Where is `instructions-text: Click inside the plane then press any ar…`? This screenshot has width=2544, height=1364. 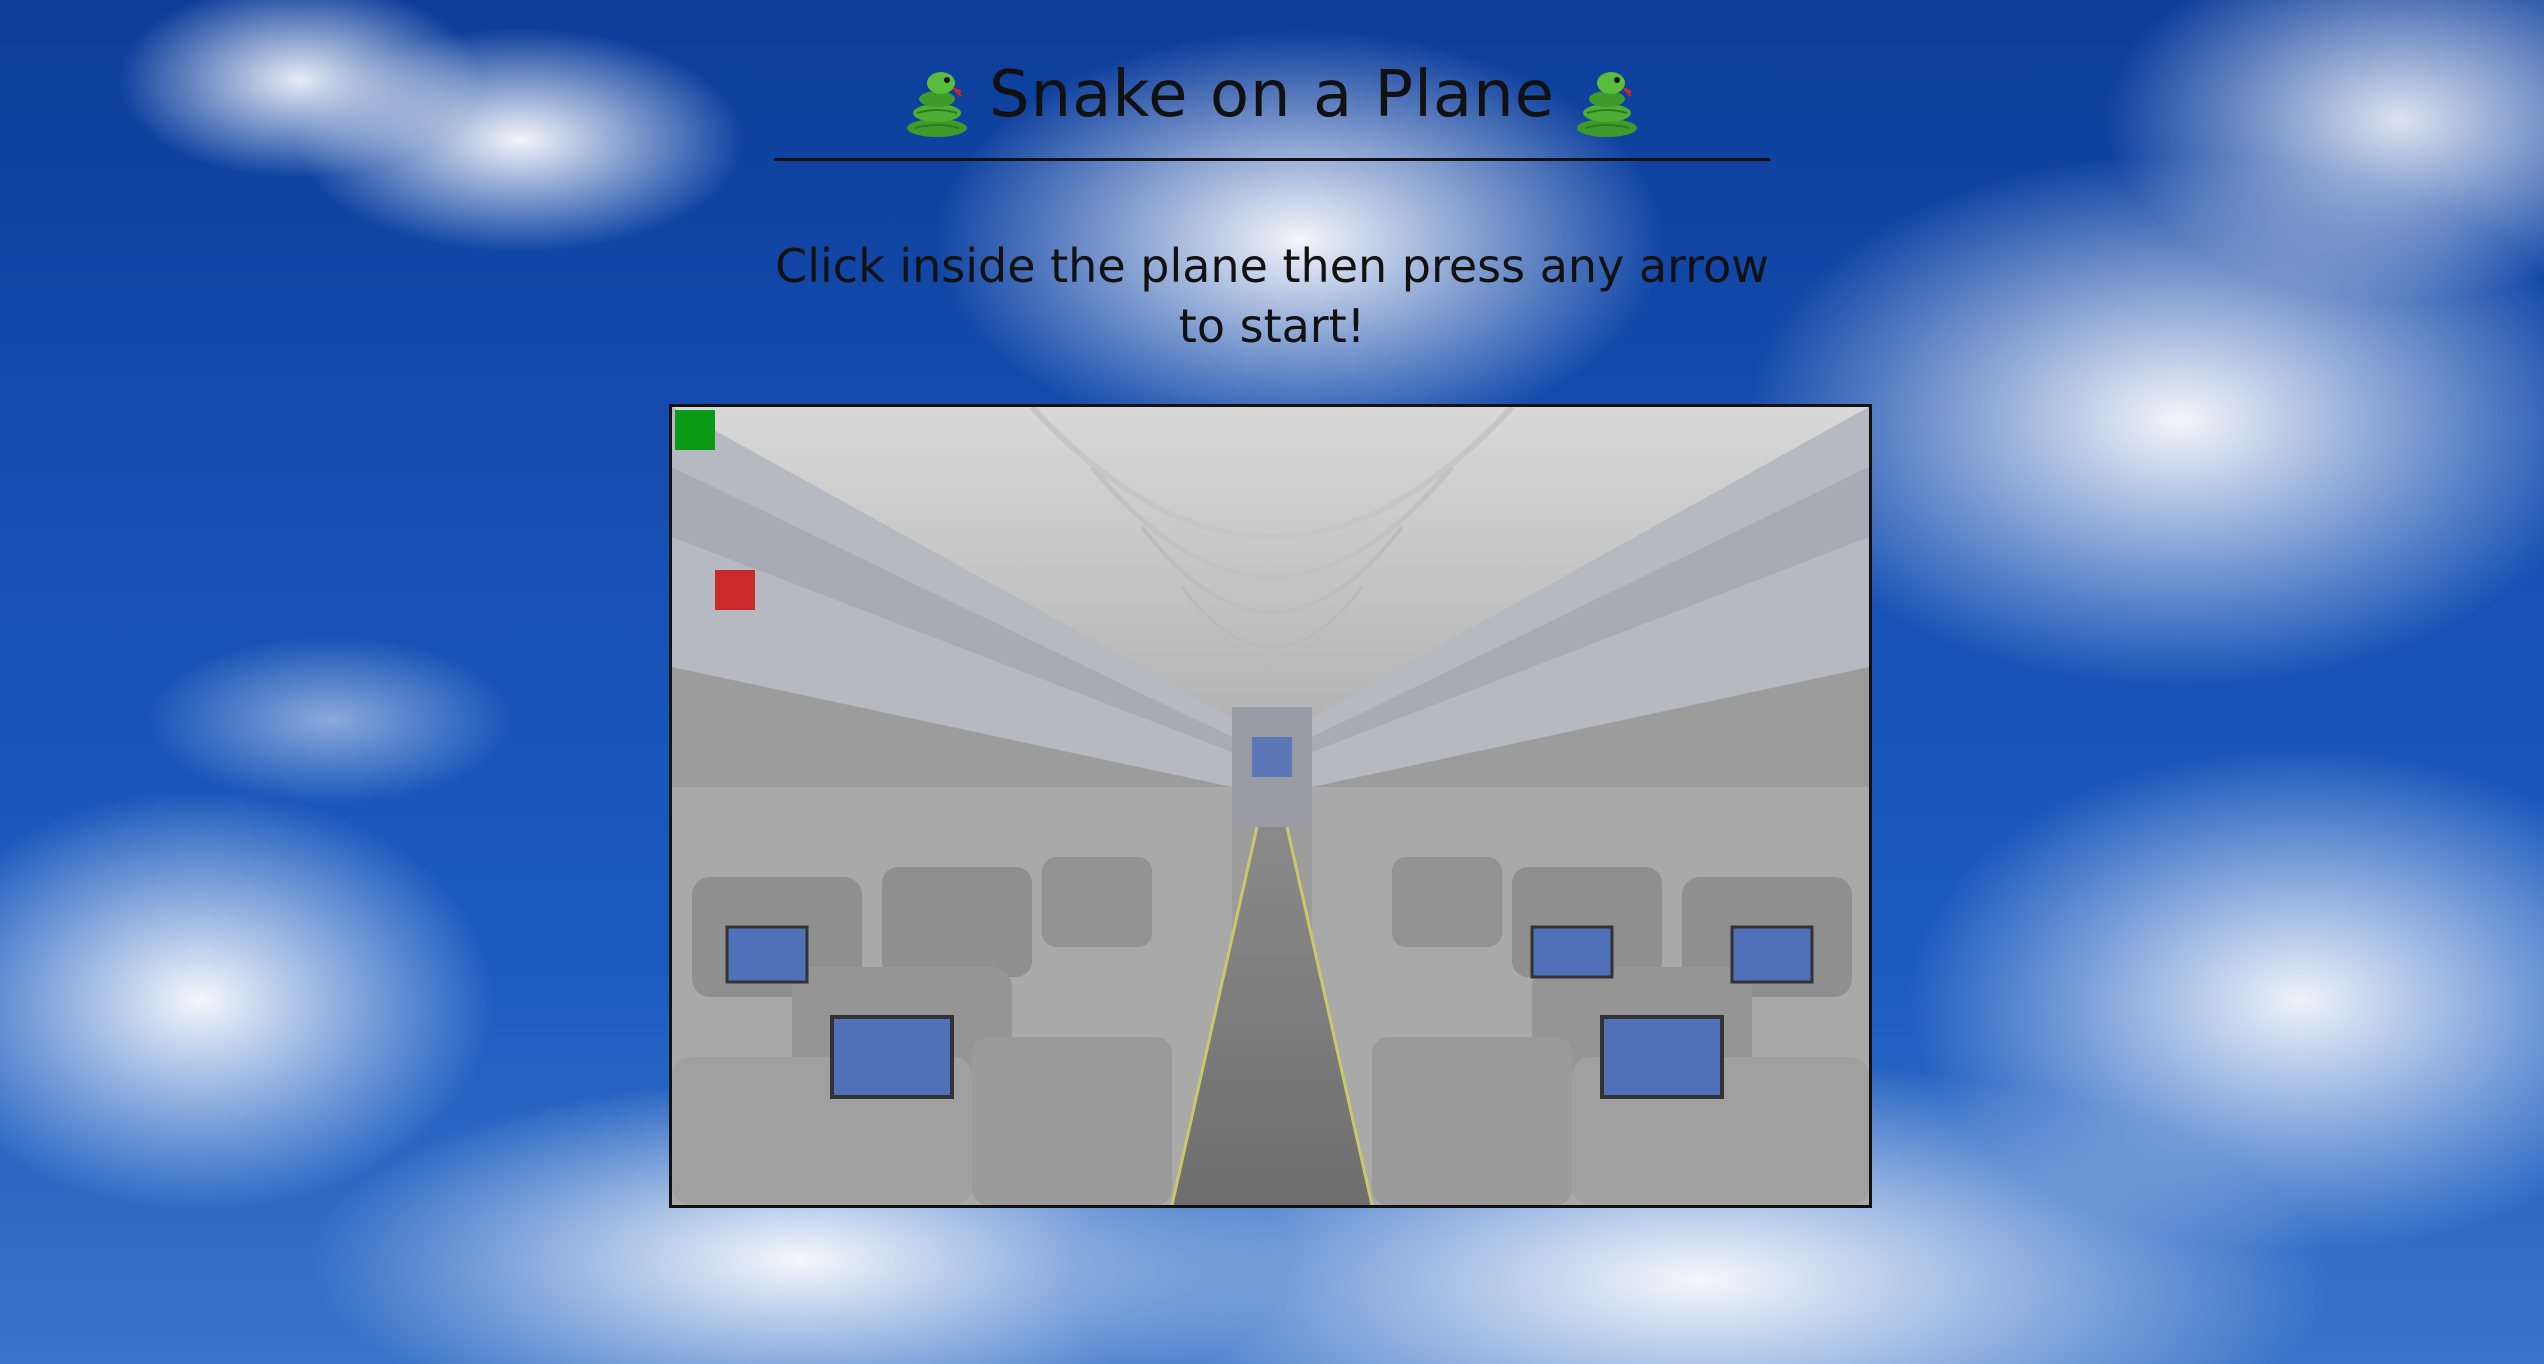 instructions-text: Click inside the plane then press any ar… is located at coordinates (1272, 296).